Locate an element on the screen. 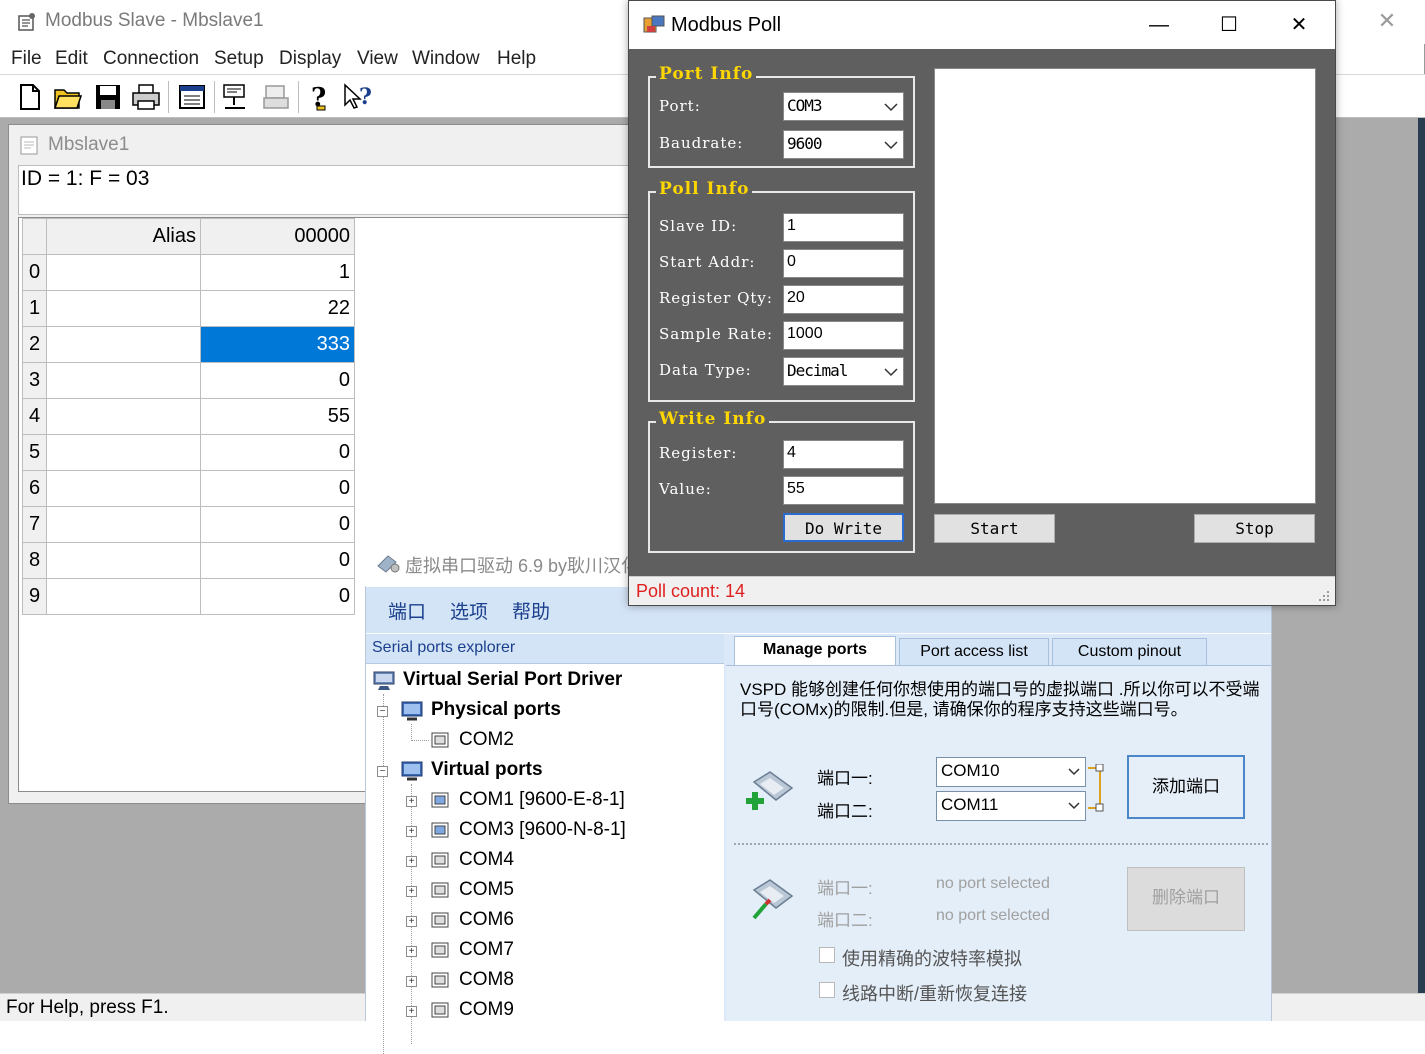 This screenshot has width=1425, height=1054. open-folder-icon is located at coordinates (68, 97).